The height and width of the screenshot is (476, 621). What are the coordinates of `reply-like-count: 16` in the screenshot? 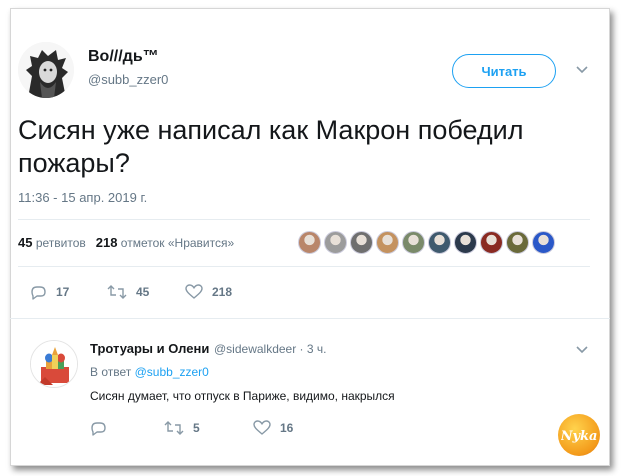 It's located at (287, 428).